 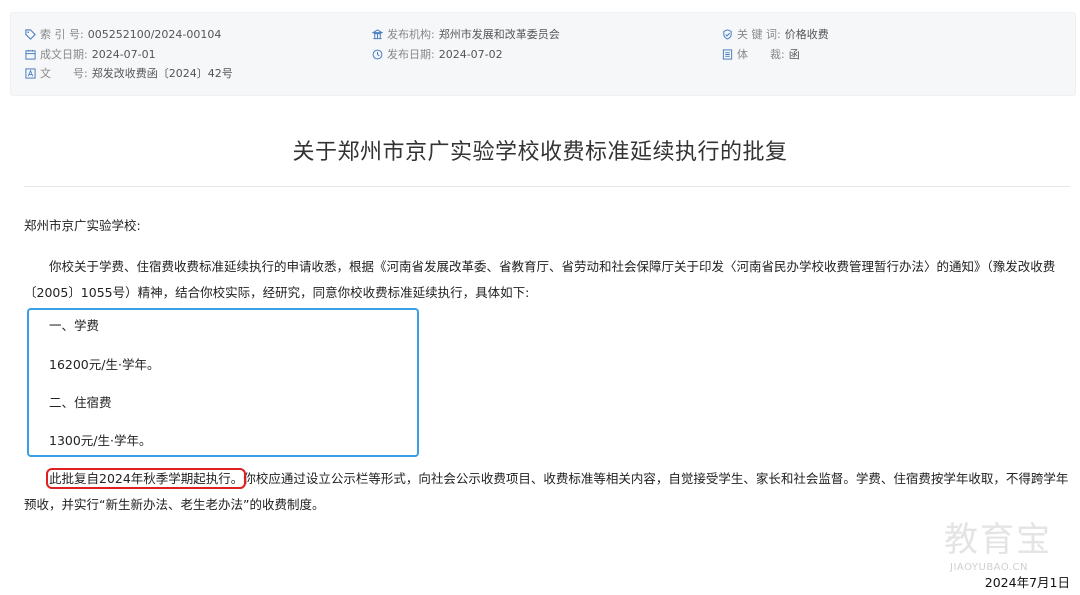 What do you see at coordinates (30, 73) in the screenshot?
I see `text-icon` at bounding box center [30, 73].